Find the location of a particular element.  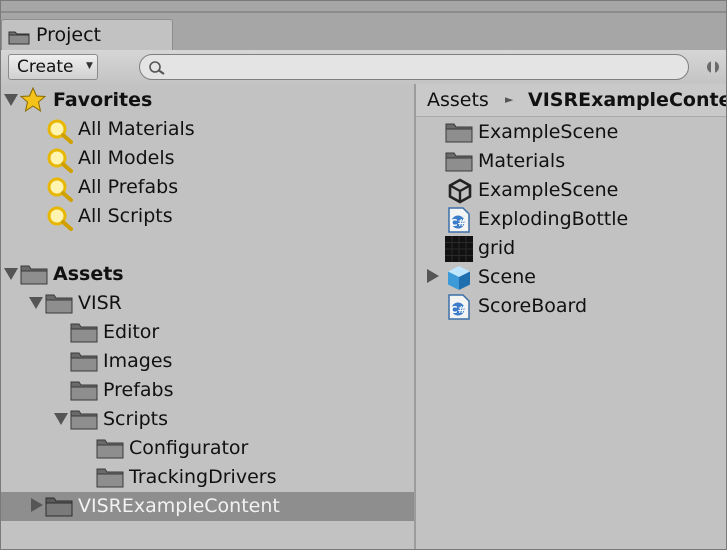

create-button-label: Create is located at coordinates (45, 67).